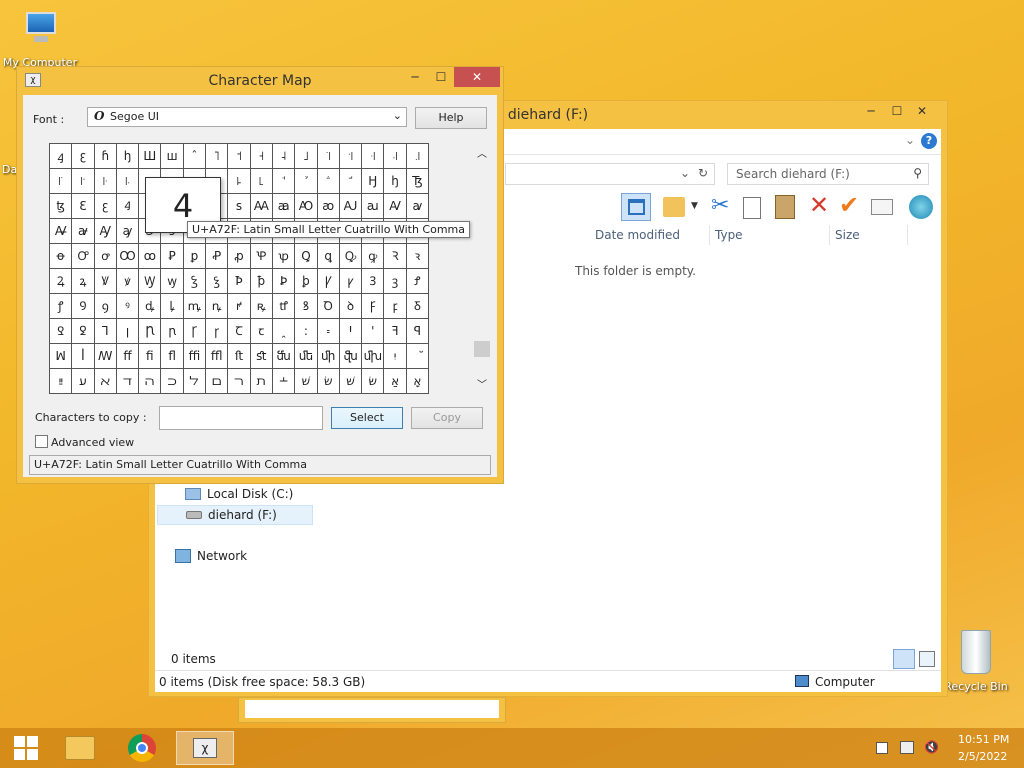 This screenshot has width=1024, height=768. What do you see at coordinates (351, 256) in the screenshot?
I see `char-cell: Ꝙ` at bounding box center [351, 256].